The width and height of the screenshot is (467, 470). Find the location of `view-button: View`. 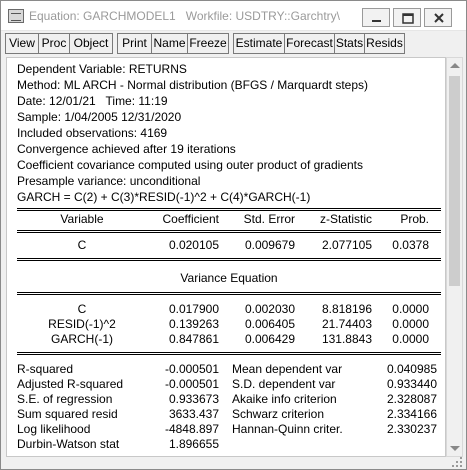

view-button: View is located at coordinates (22, 43).